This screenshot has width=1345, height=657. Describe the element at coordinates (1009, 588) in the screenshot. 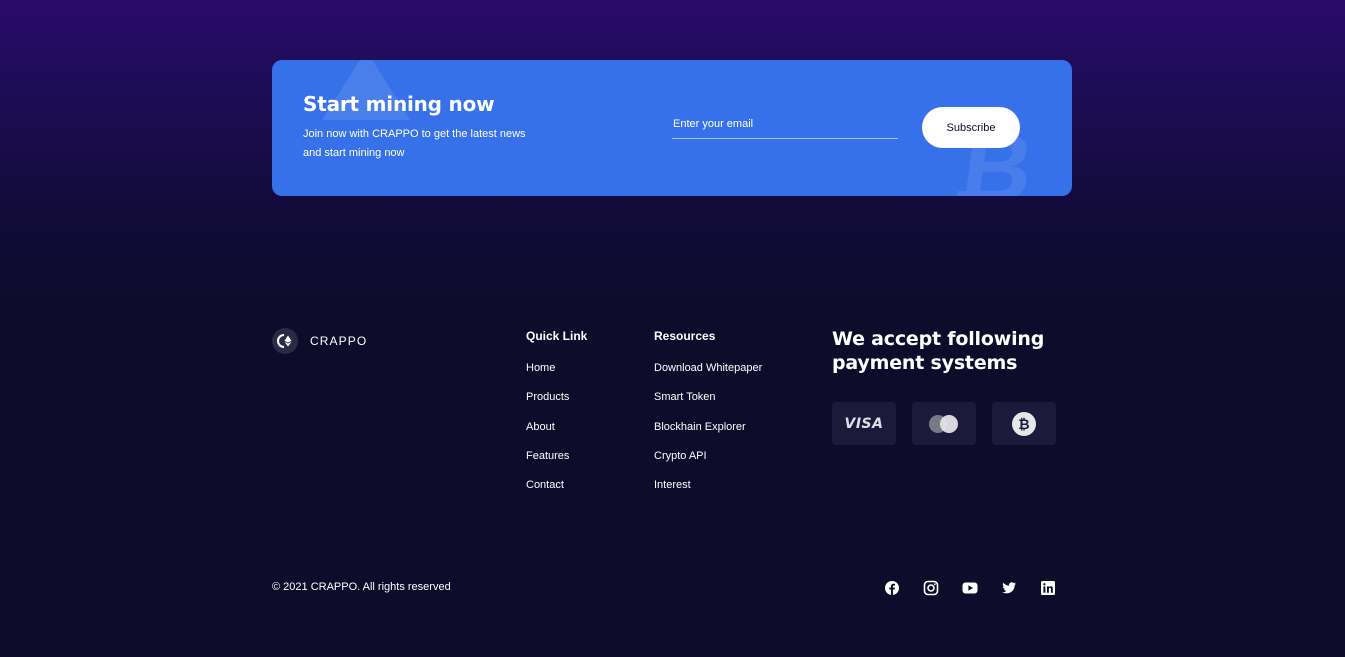

I see `twitter-icon` at that location.